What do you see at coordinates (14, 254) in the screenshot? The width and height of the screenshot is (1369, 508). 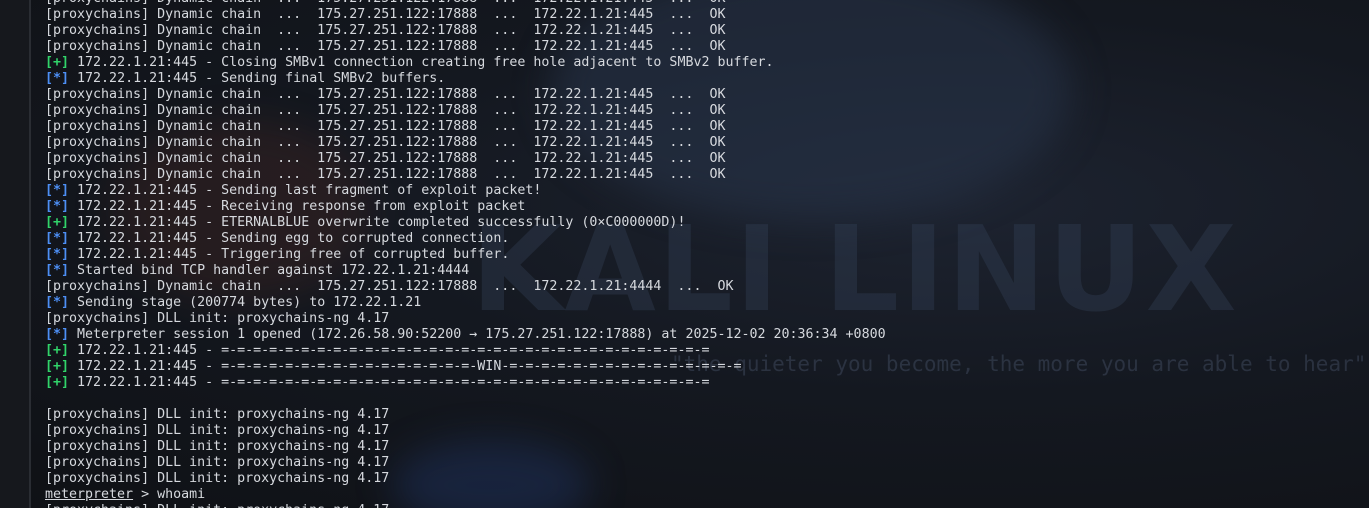 I see `side-panel` at bounding box center [14, 254].